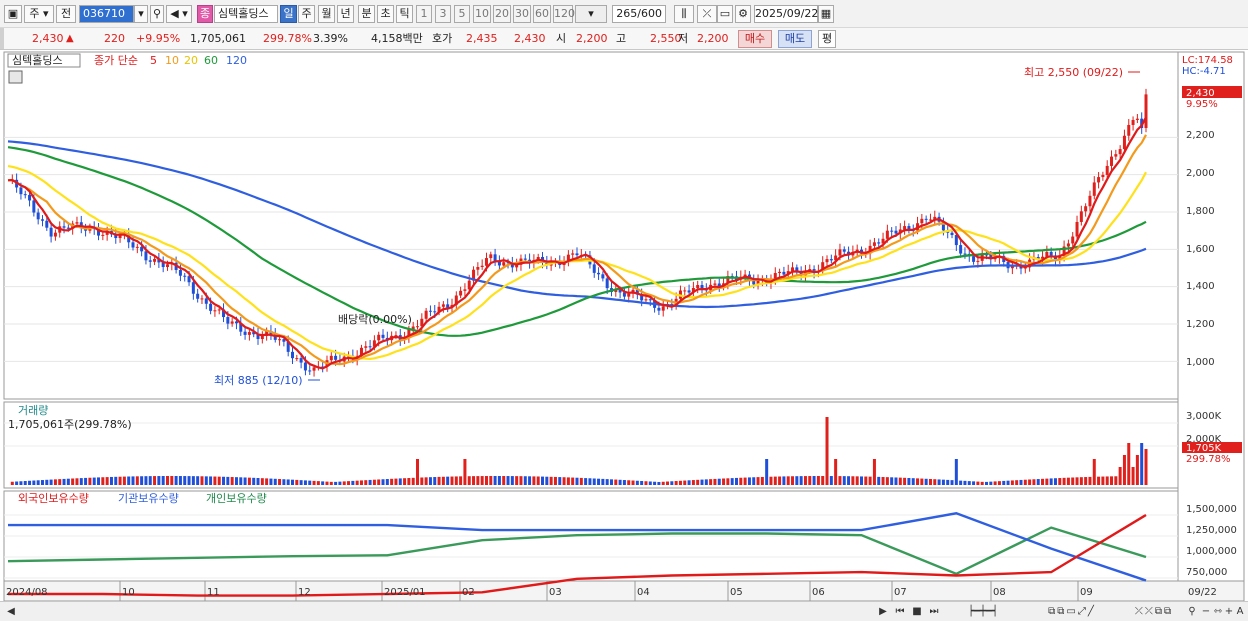  Describe the element at coordinates (934, 612) in the screenshot. I see `last-page-icon: ⏭` at that location.